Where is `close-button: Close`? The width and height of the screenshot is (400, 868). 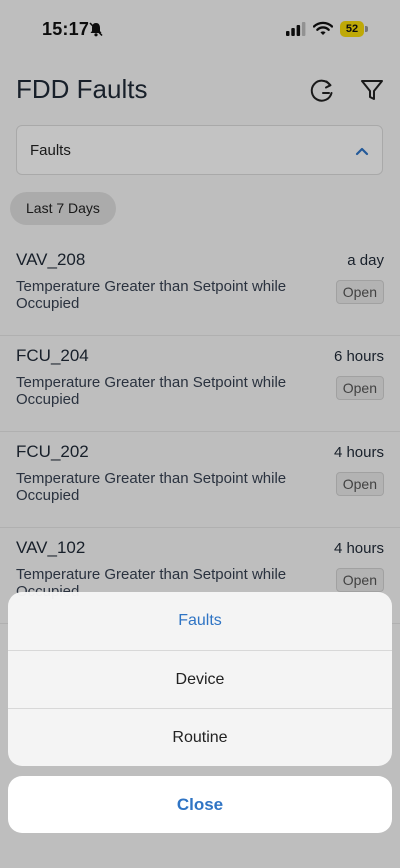
close-button: Close is located at coordinates (200, 804).